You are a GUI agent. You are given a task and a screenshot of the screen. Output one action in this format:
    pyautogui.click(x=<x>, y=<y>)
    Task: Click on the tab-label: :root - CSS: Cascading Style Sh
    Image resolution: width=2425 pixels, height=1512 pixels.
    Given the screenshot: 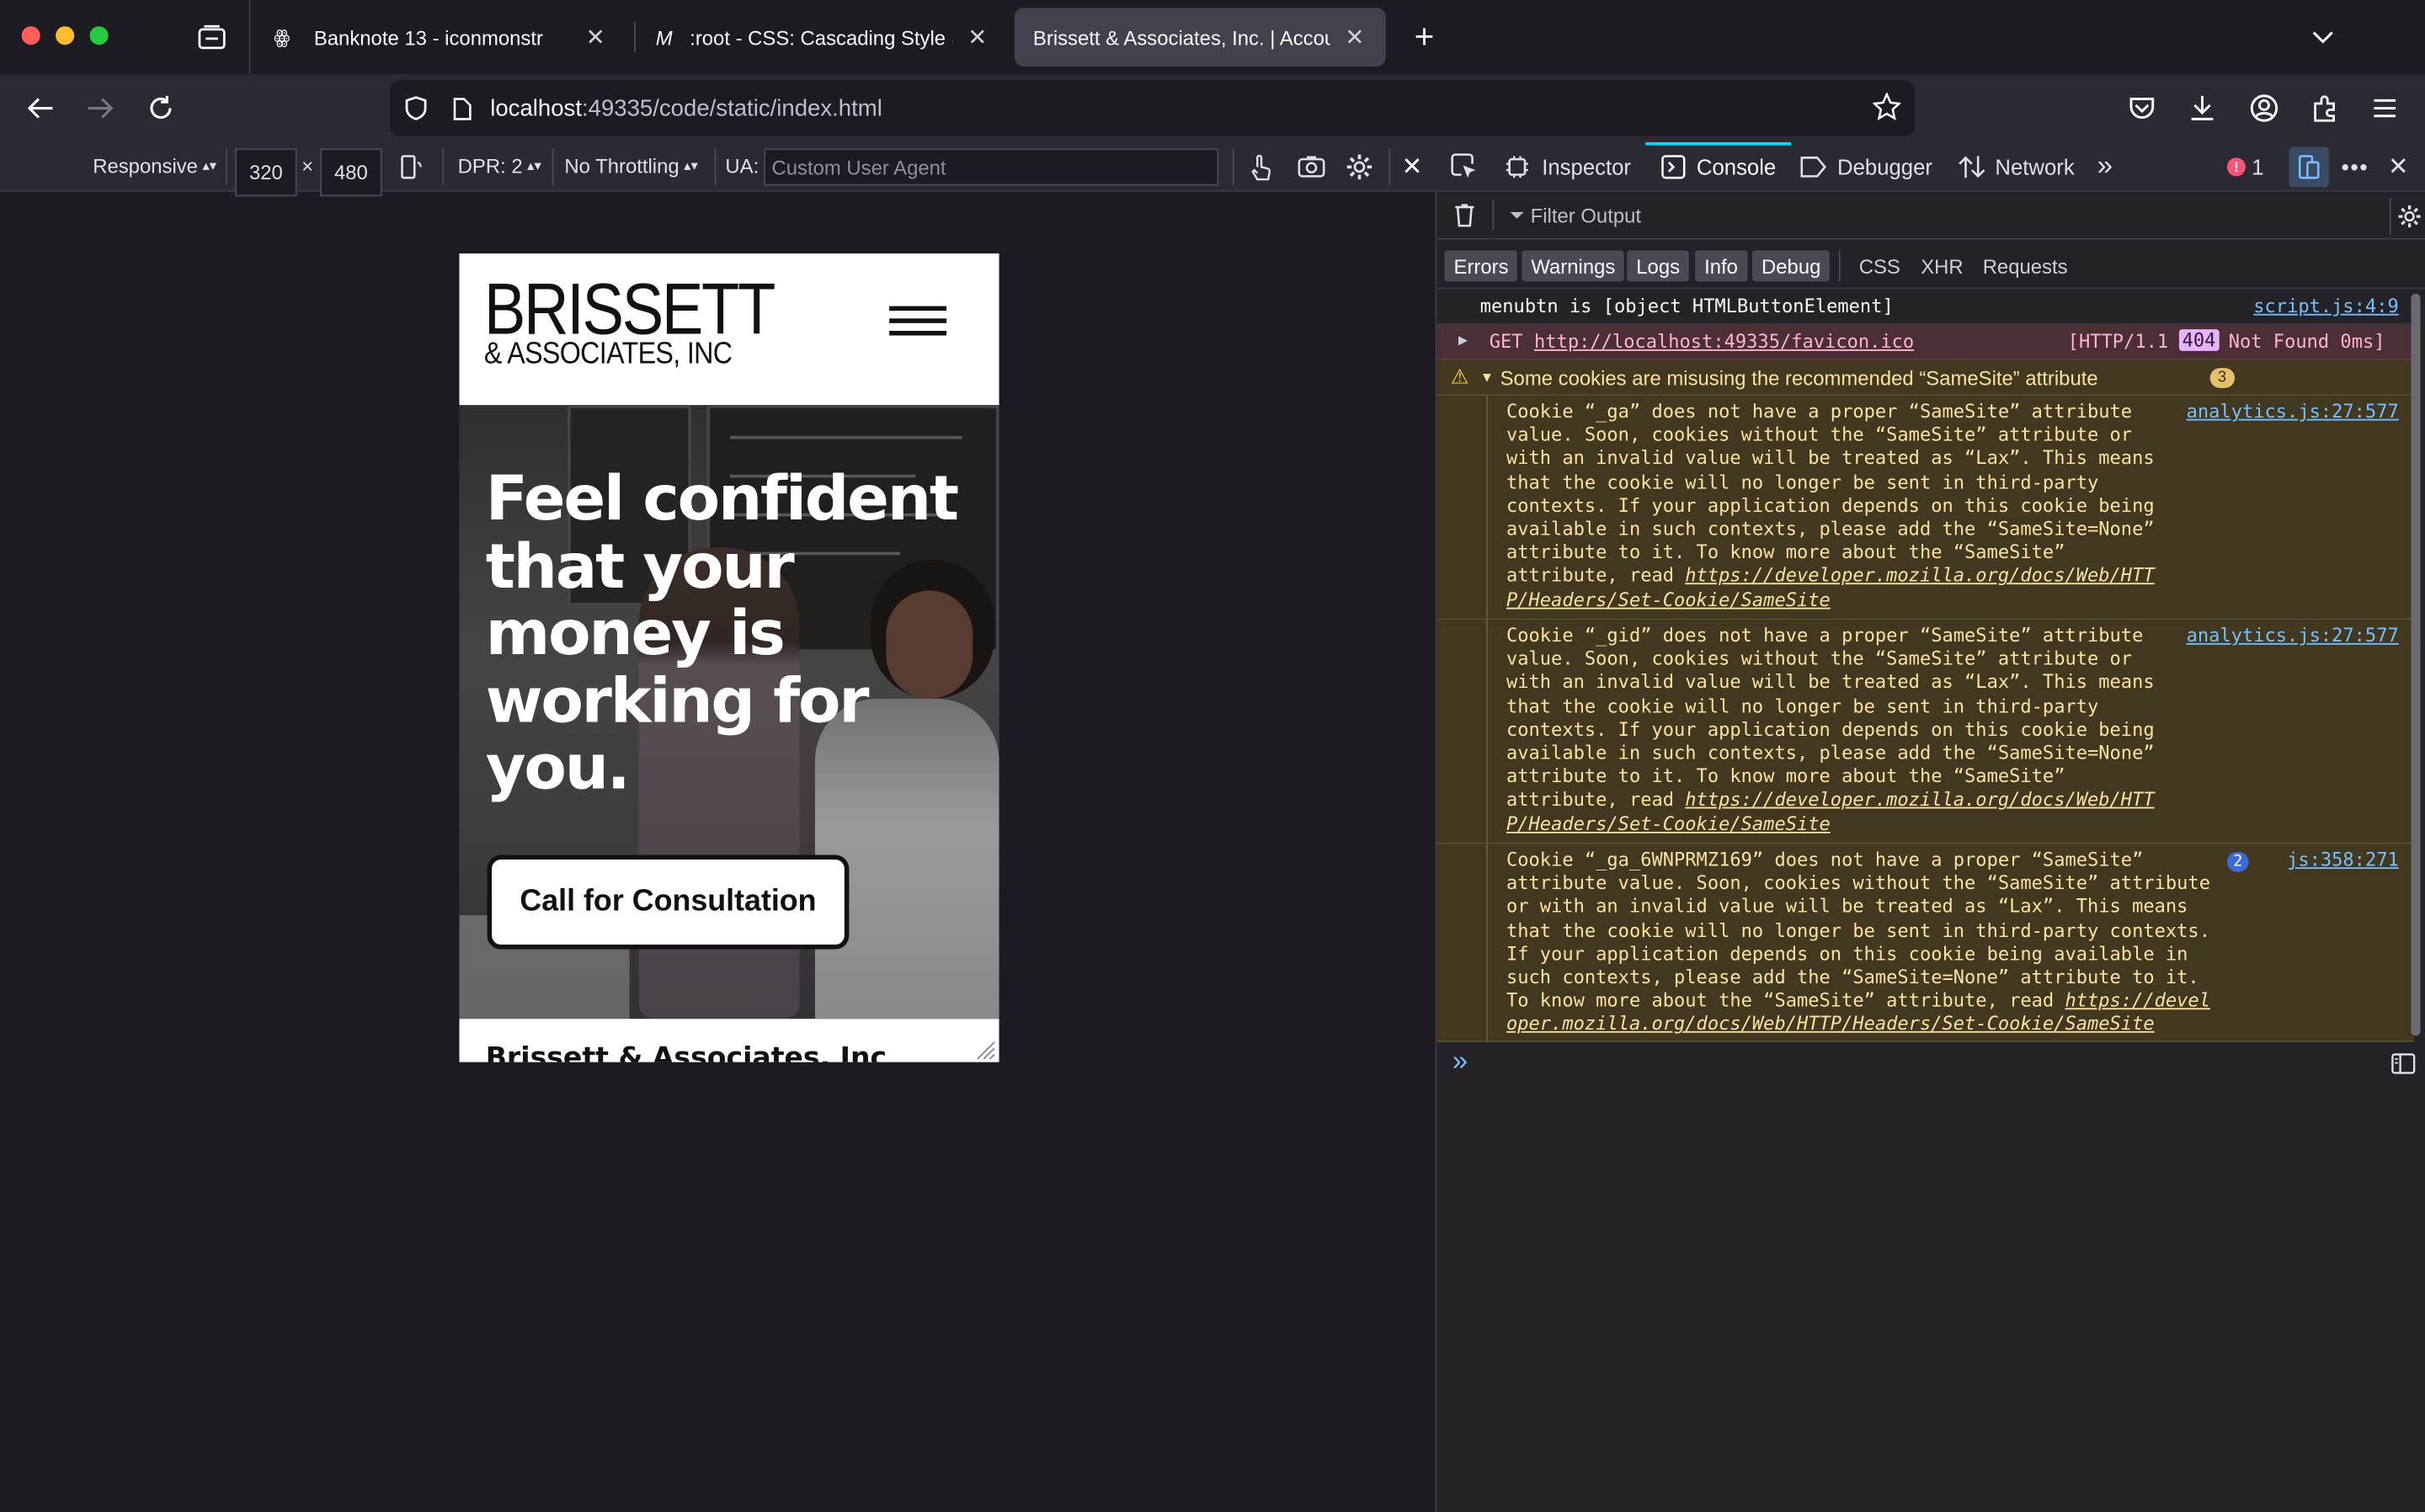 What is the action you would take?
    pyautogui.click(x=821, y=37)
    